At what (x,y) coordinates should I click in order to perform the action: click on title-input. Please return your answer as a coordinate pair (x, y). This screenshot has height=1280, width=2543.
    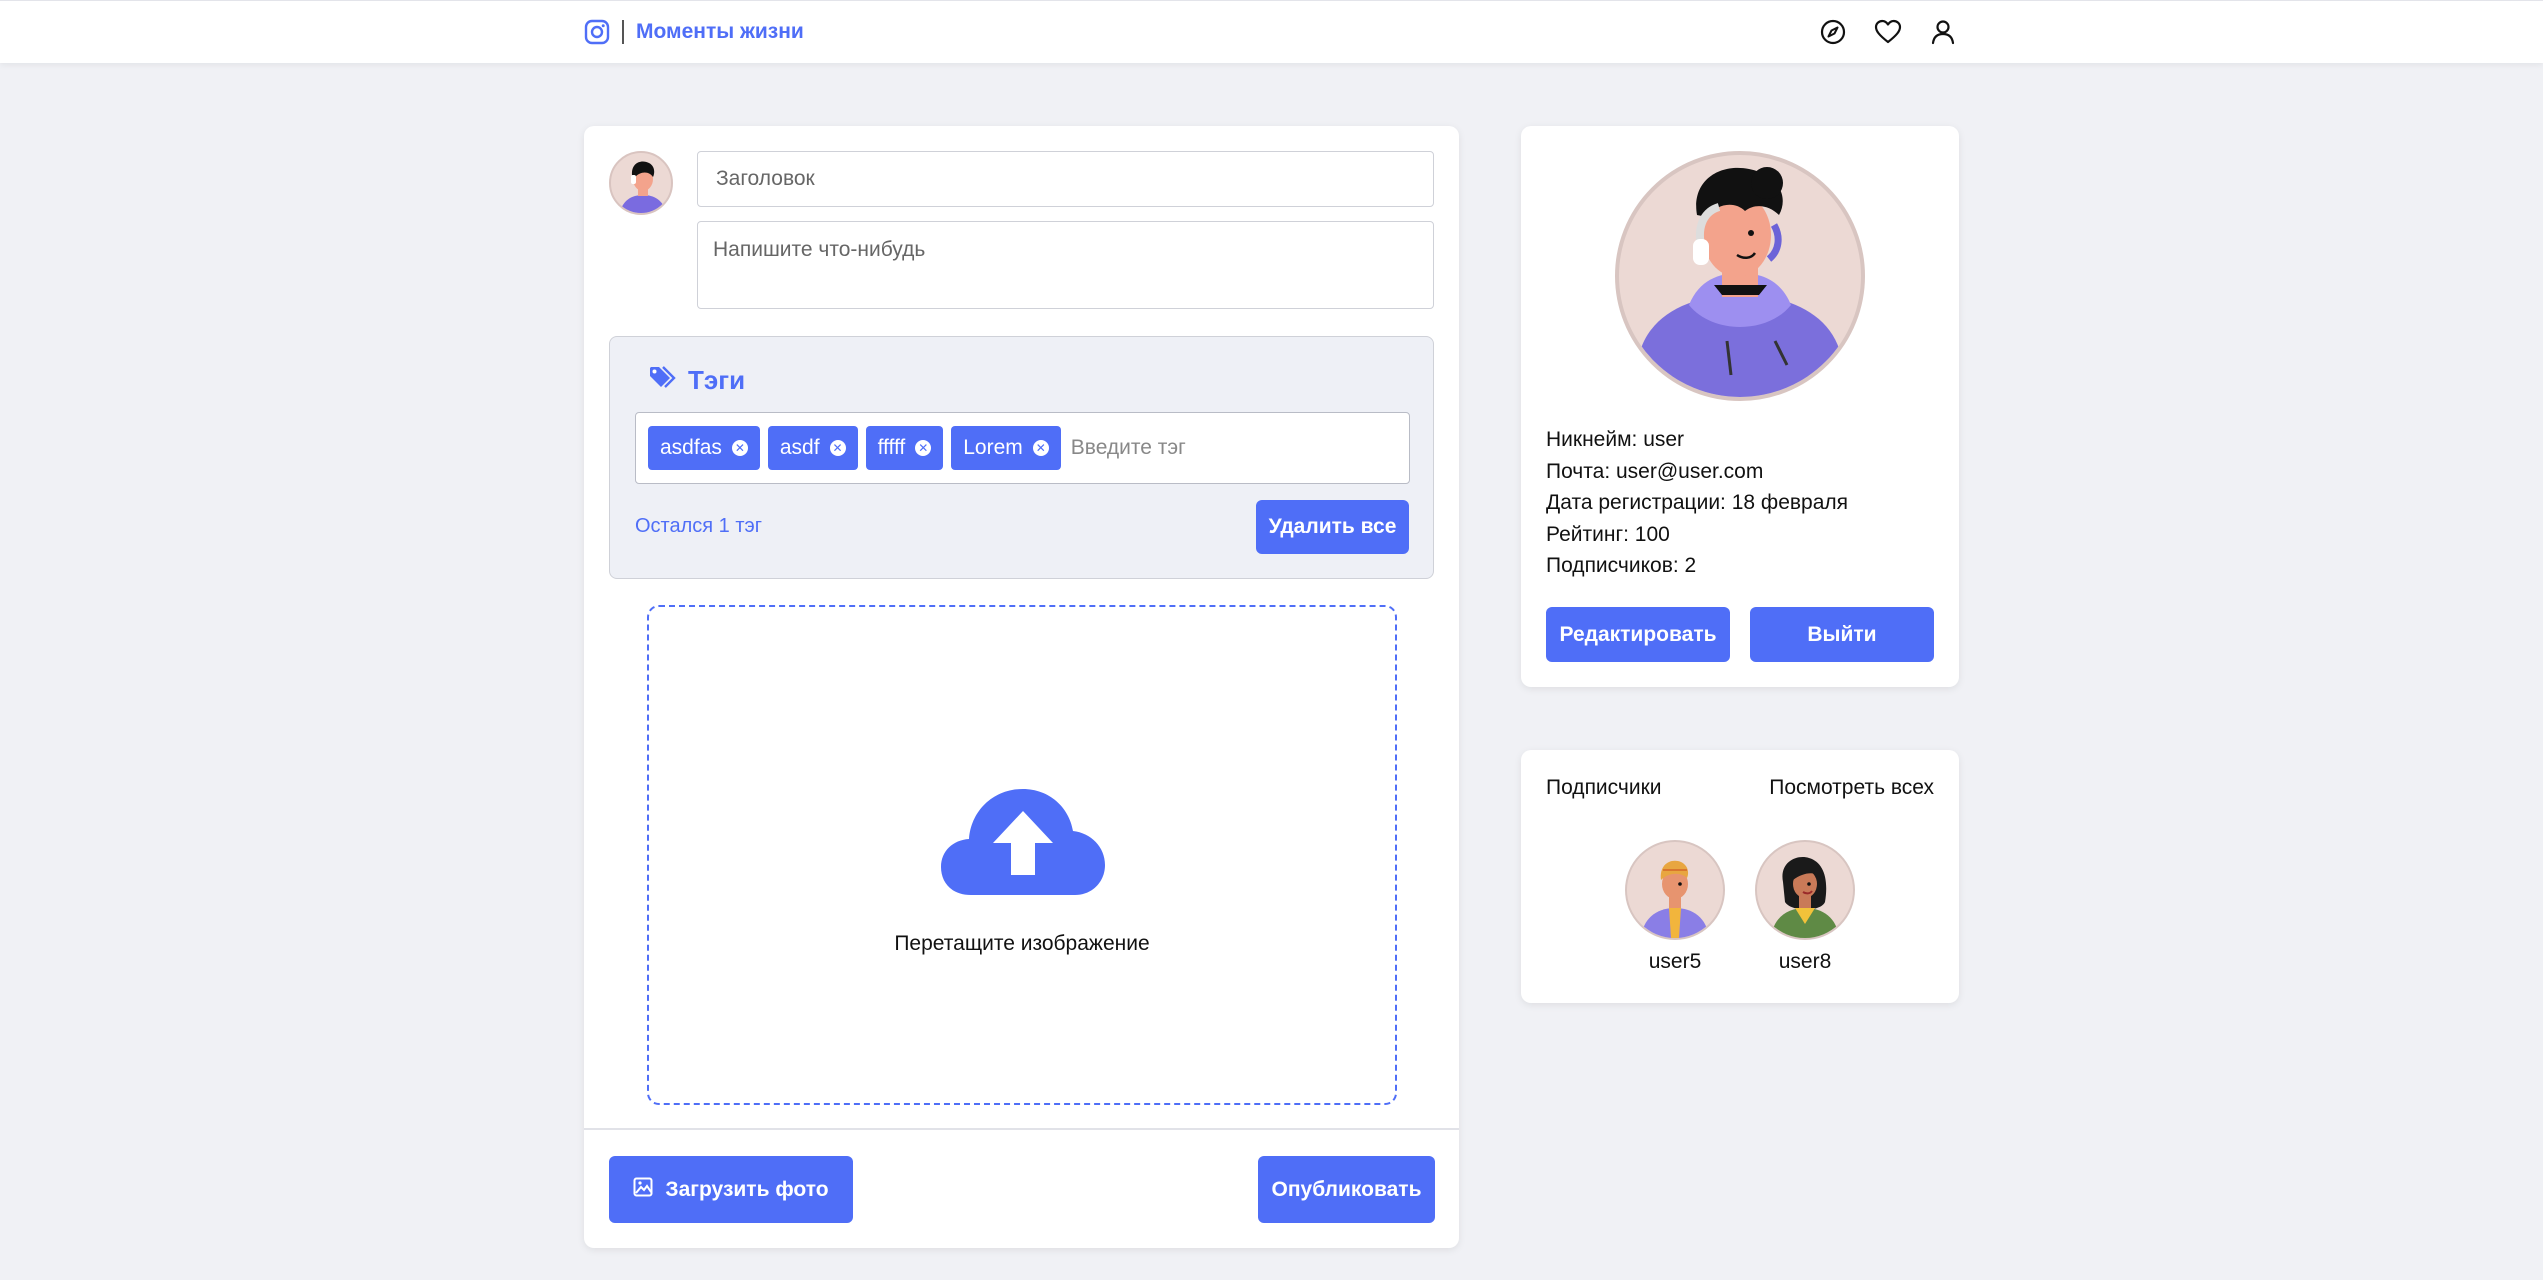
    Looking at the image, I should click on (1065, 179).